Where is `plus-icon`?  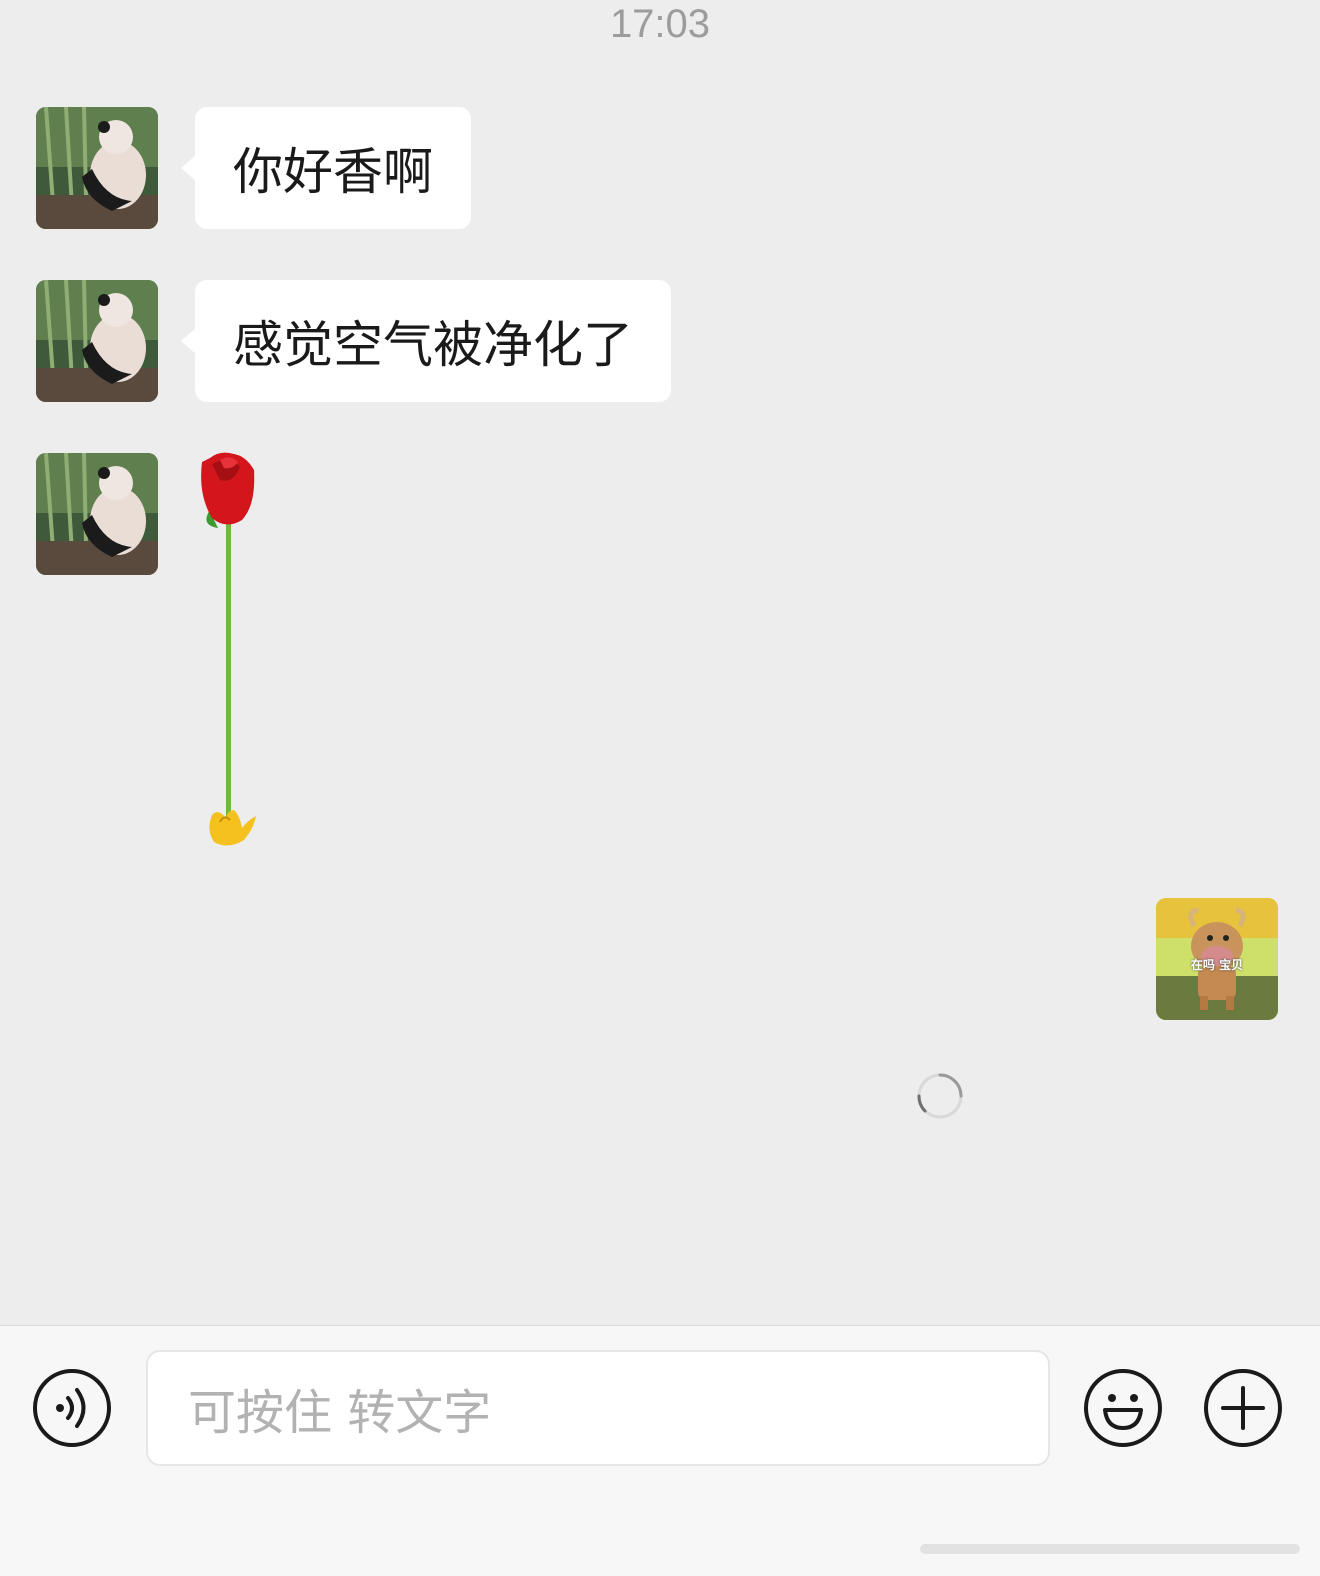
plus-icon is located at coordinates (1243, 1408).